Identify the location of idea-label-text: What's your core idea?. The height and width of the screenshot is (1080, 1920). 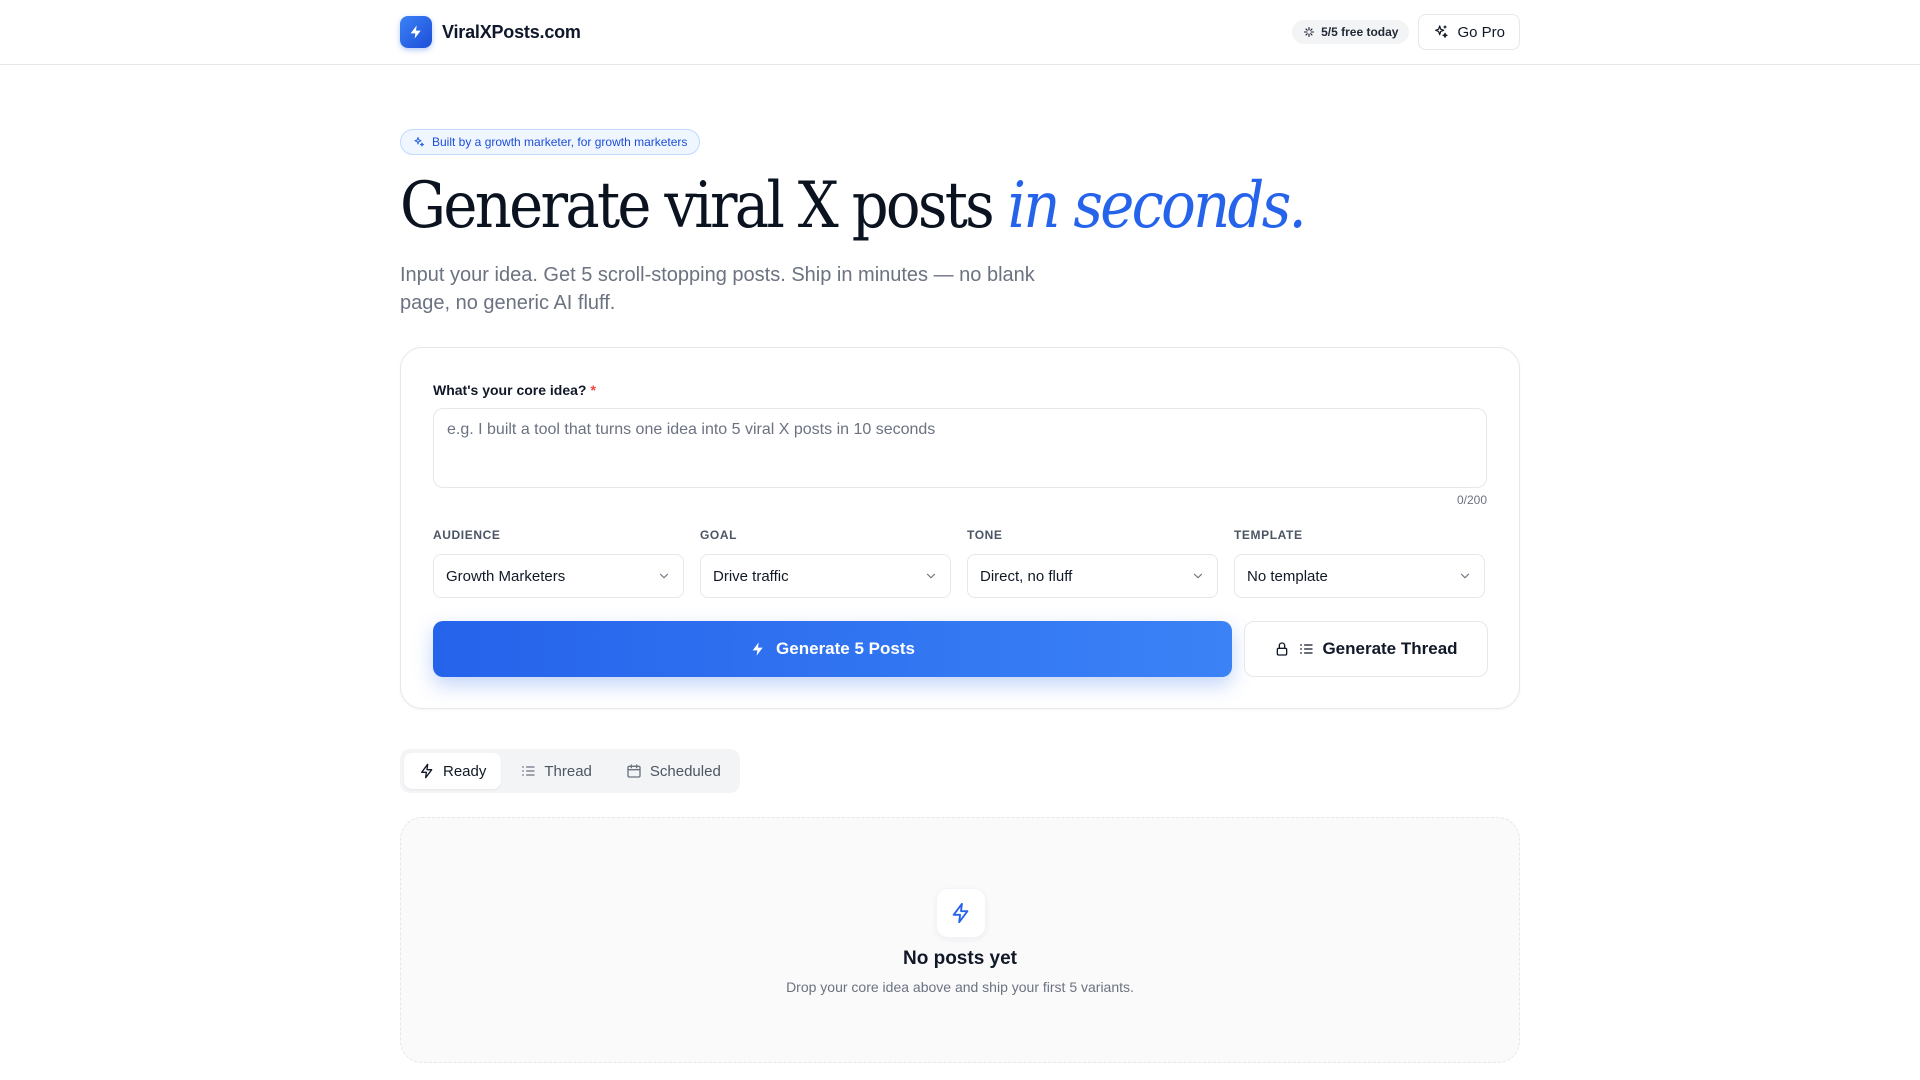
(510, 390).